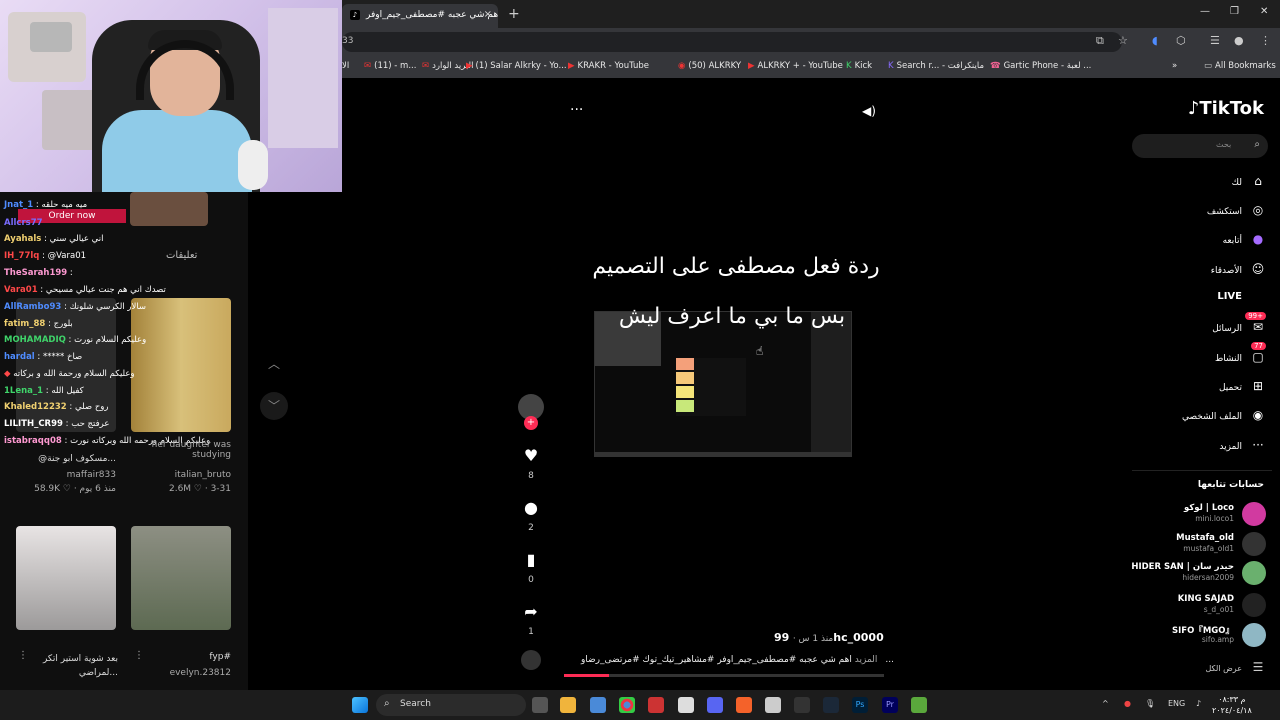 This screenshot has width=1280, height=720. I want to click on volume-icon: ◀), so click(869, 111).